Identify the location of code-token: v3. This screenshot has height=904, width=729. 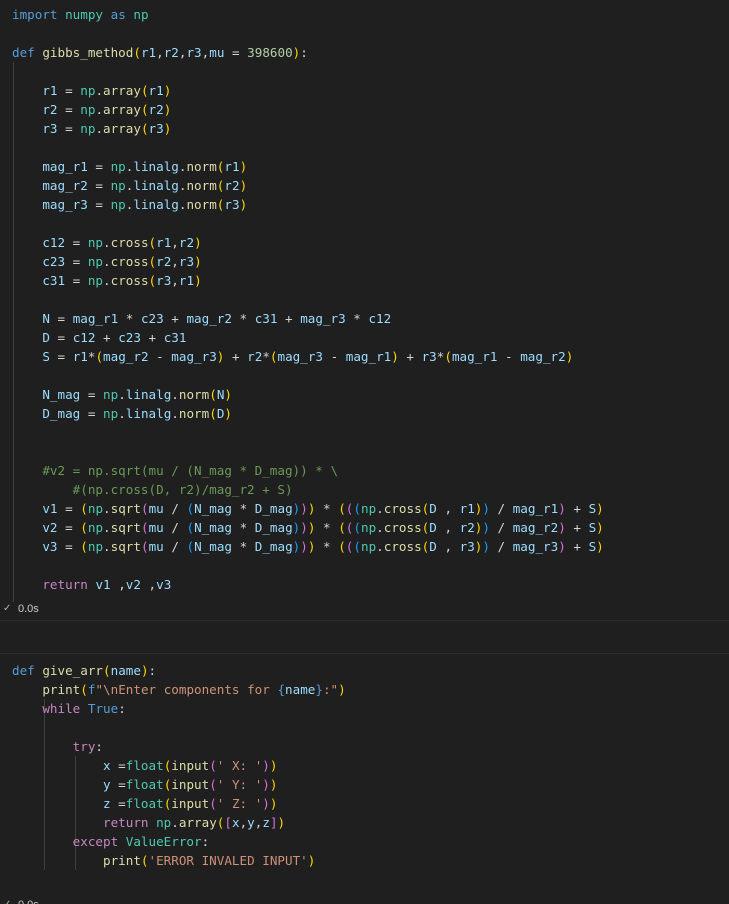
(50, 546).